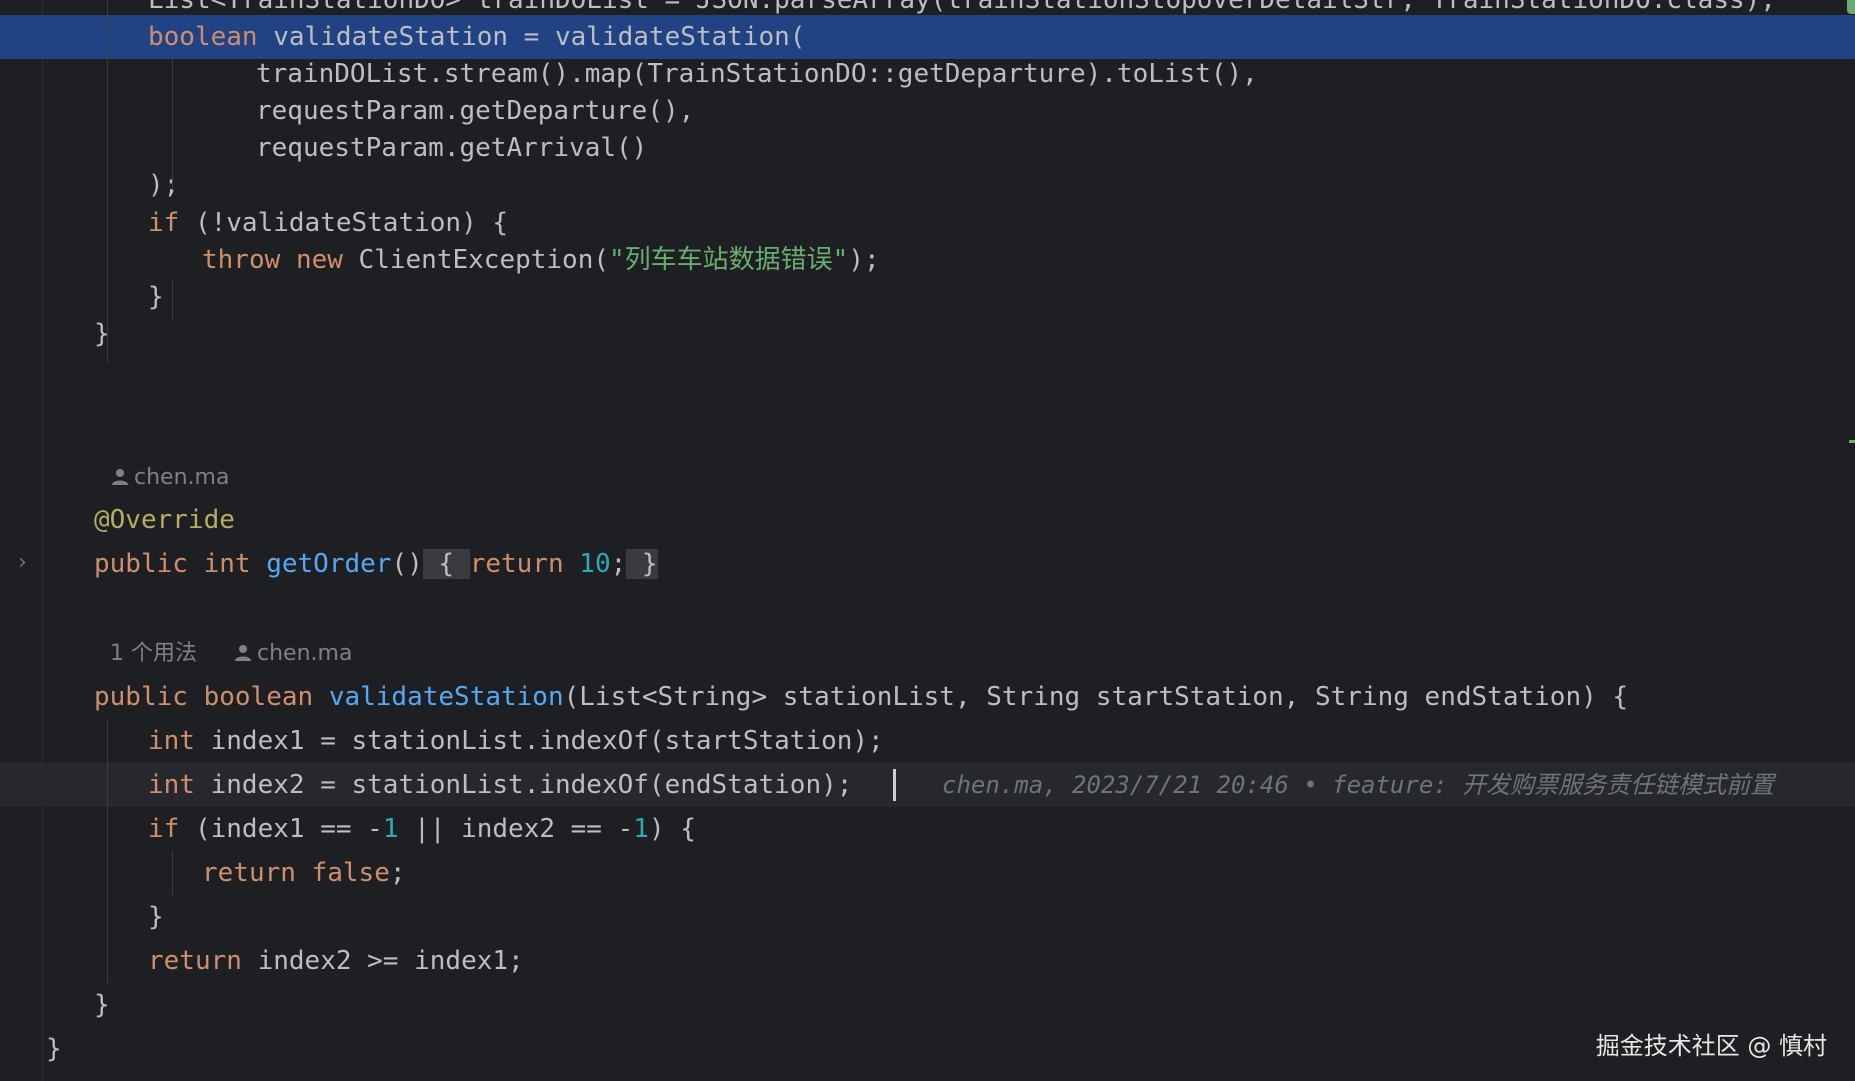 This screenshot has height=1081, width=1855. I want to click on code-token: false, so click(350, 873).